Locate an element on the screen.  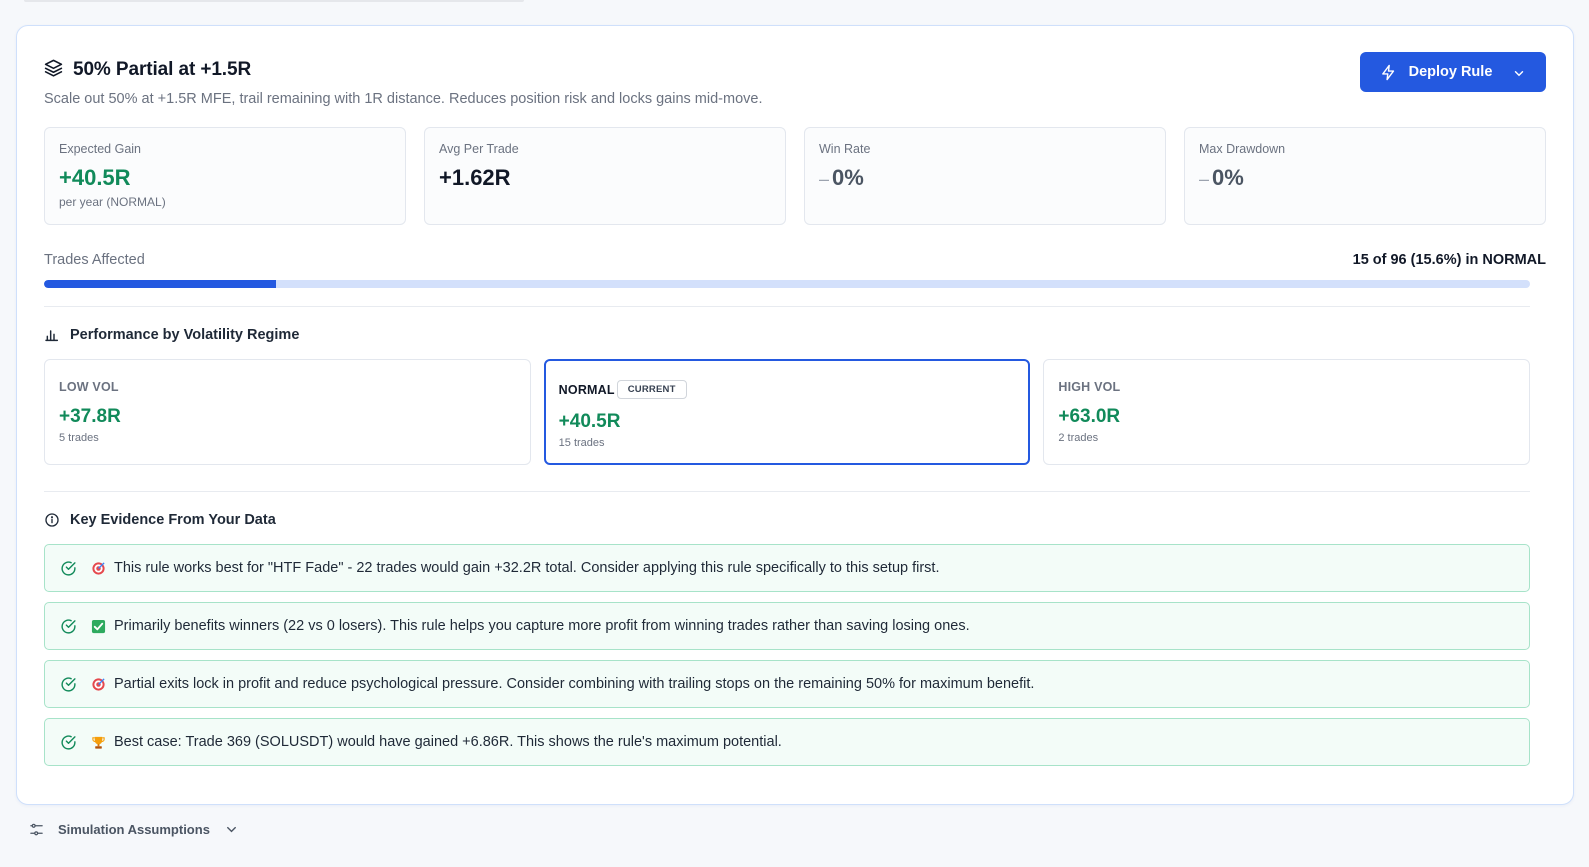
sliders-icon is located at coordinates (36, 829).